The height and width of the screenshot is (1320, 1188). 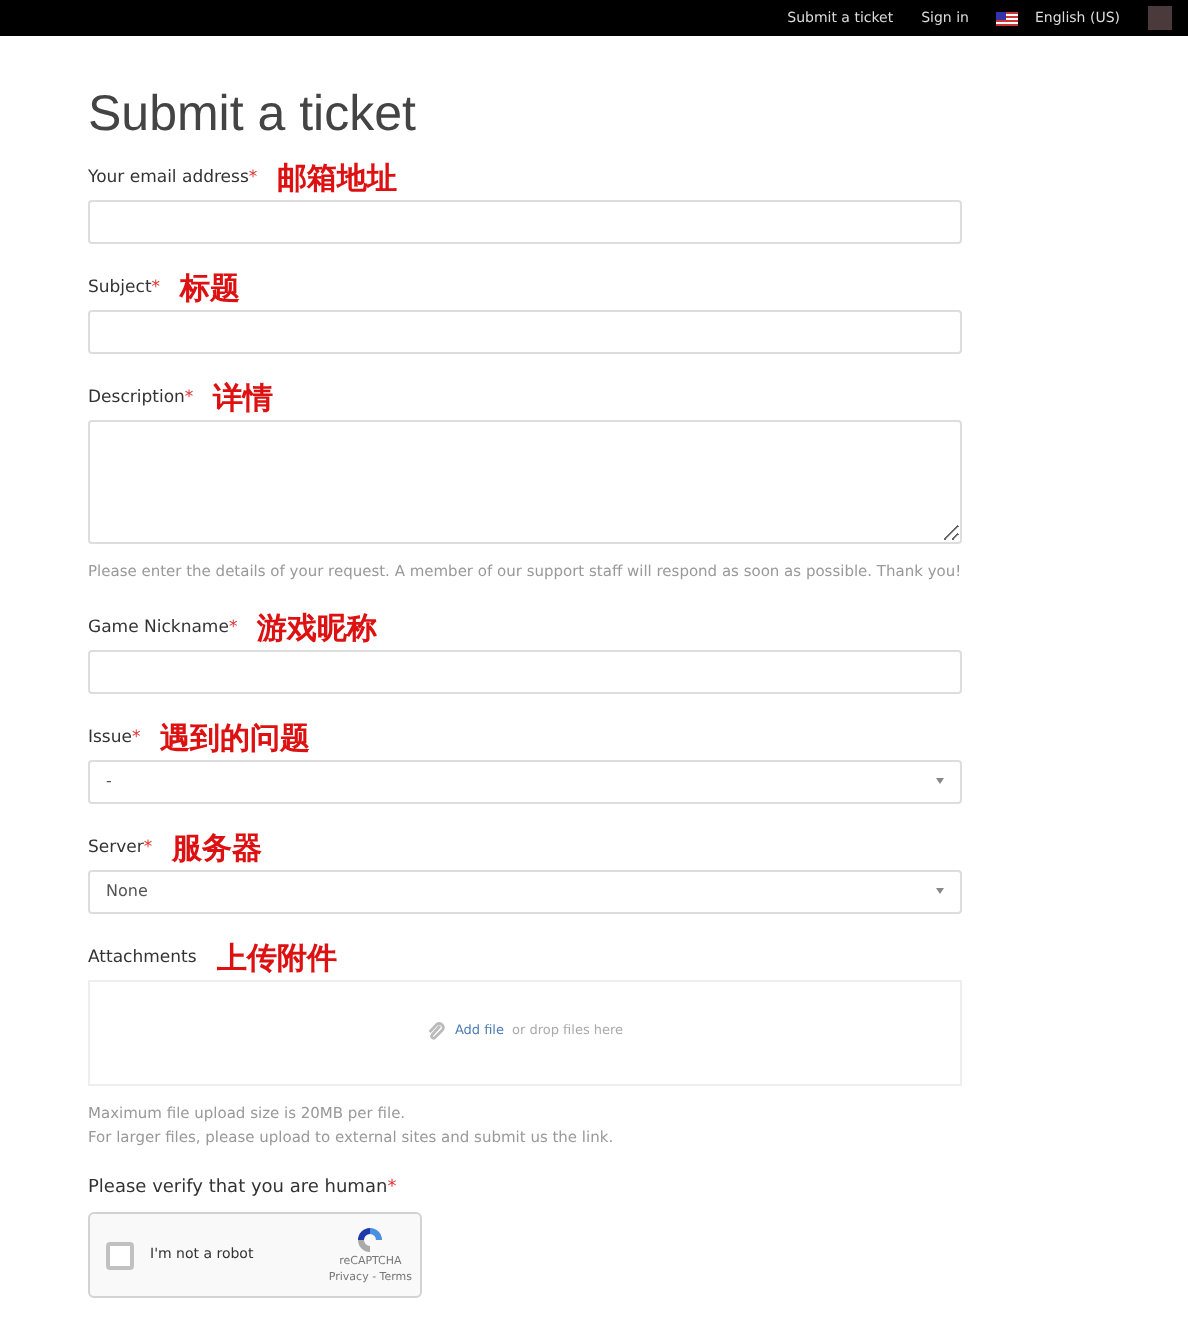 I want to click on annotation-text: 遇到的问题, so click(x=235, y=739).